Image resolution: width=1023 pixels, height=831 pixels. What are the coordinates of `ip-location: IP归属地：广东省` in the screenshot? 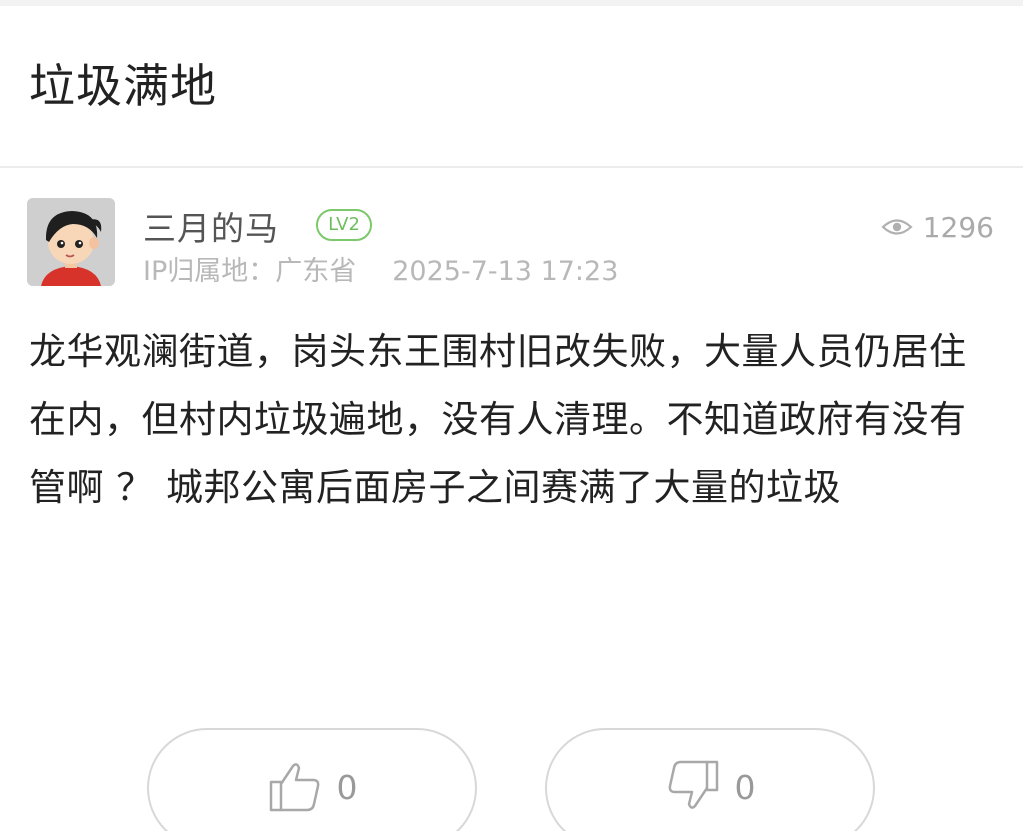 It's located at (250, 271).